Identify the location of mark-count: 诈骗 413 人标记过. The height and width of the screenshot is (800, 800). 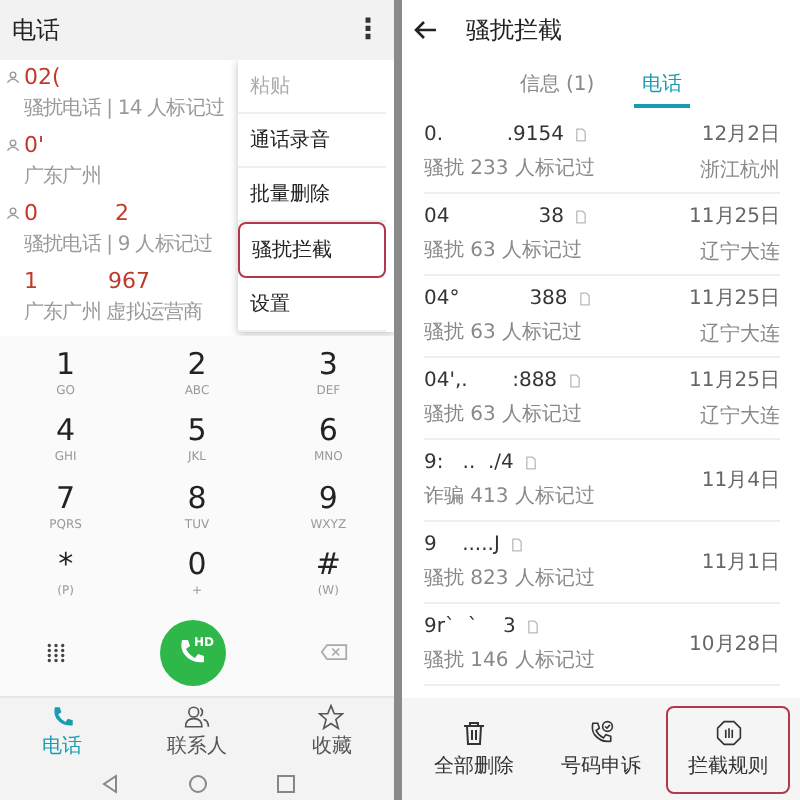
(509, 496).